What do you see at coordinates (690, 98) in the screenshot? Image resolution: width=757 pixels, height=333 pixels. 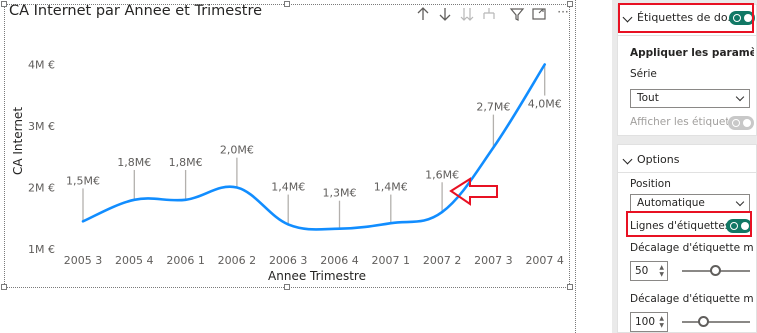 I see `series-dropdown: Tout` at bounding box center [690, 98].